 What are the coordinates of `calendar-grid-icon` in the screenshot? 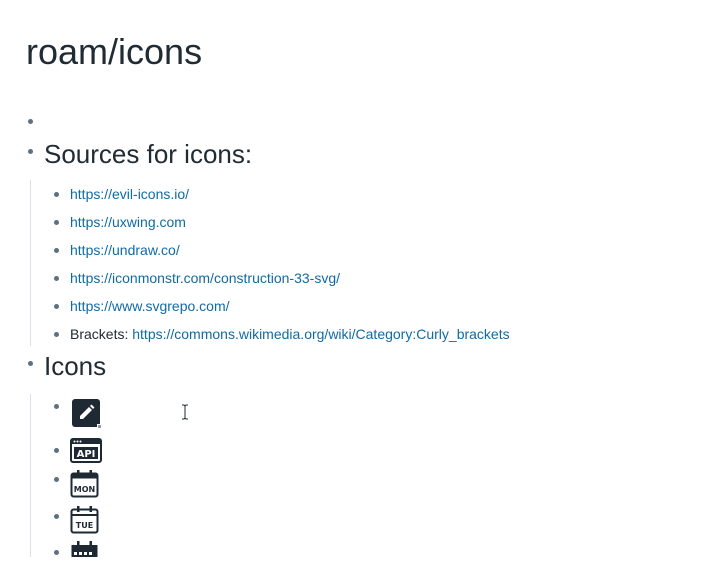 It's located at (85, 551).